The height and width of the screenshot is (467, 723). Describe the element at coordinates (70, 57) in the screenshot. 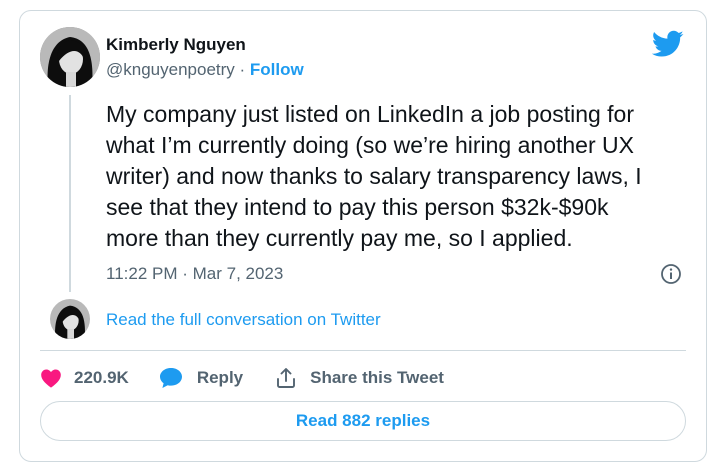

I see `author-avatar` at that location.